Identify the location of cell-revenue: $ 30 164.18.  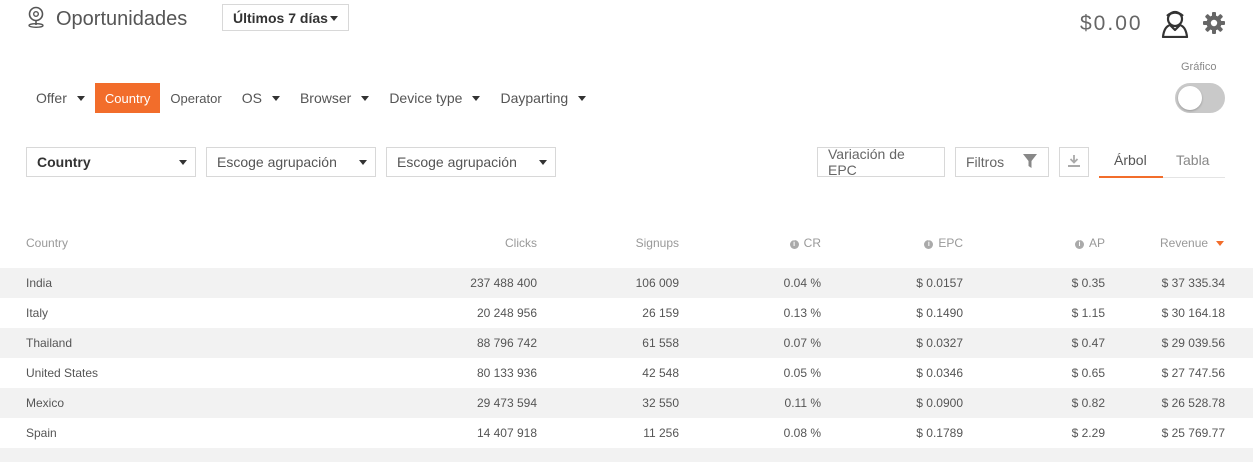
(1193, 313).